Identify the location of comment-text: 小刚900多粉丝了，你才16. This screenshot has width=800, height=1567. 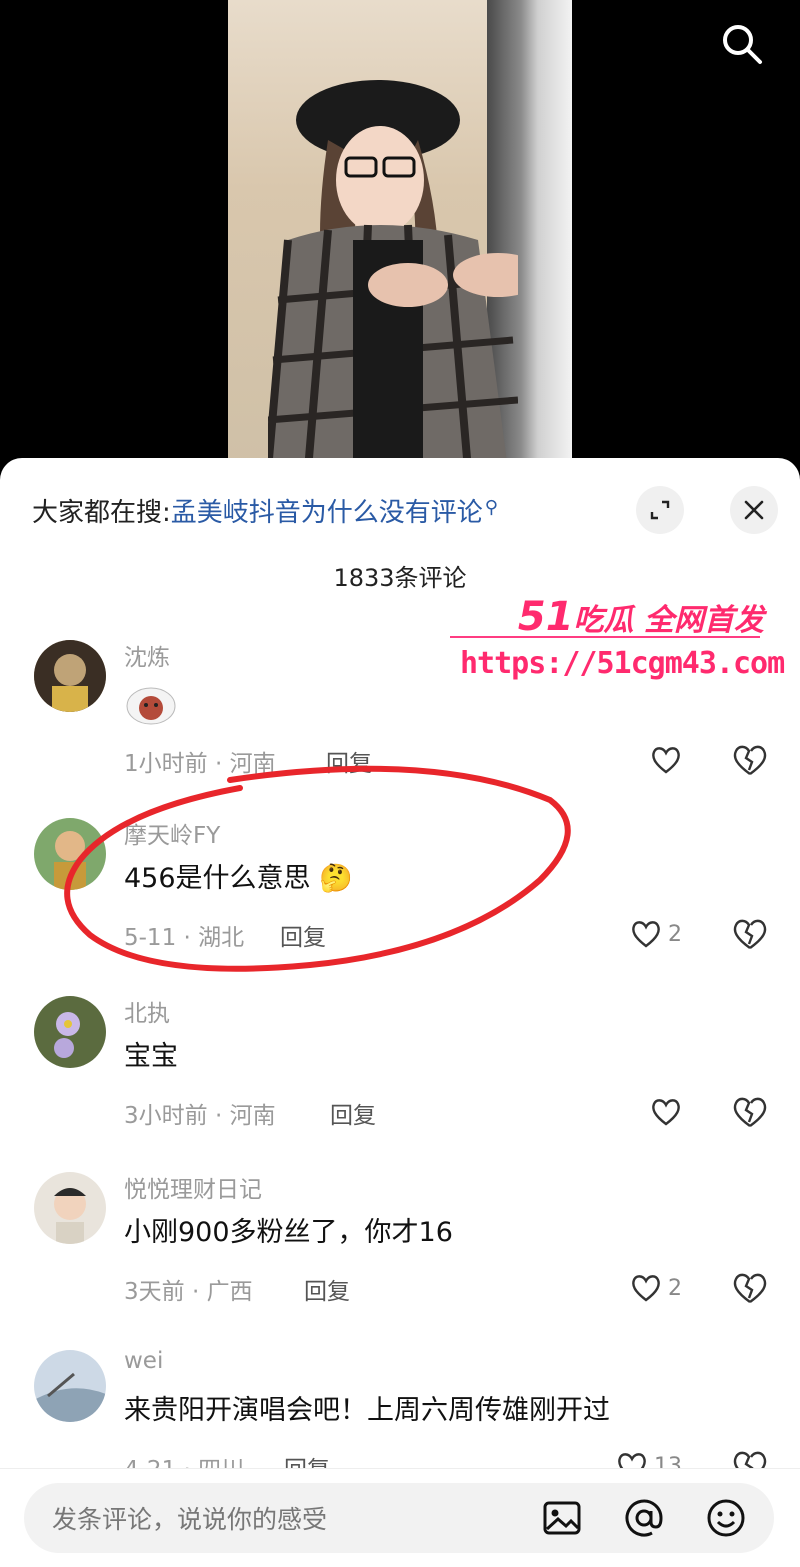
(288, 1232).